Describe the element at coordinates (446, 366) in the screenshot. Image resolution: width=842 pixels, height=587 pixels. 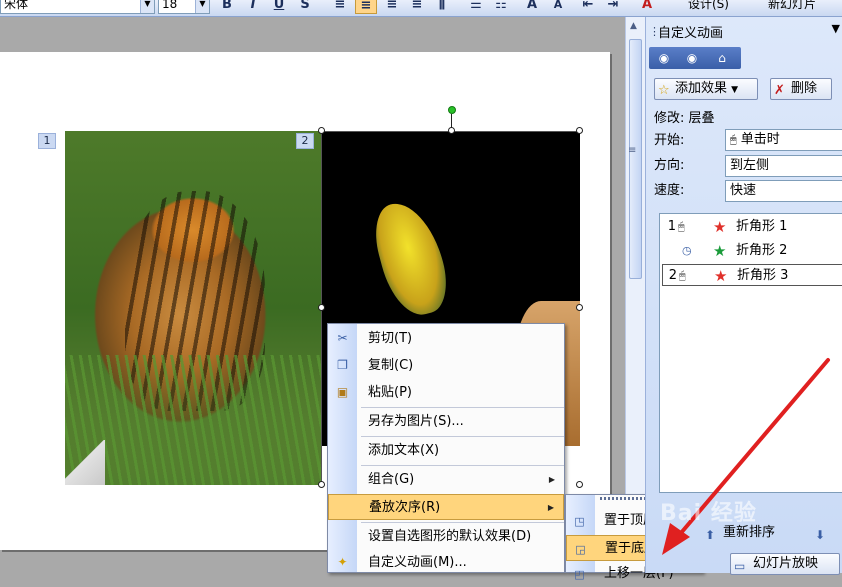
I see `menu-item-copy: ❐ 复制(C)` at that location.